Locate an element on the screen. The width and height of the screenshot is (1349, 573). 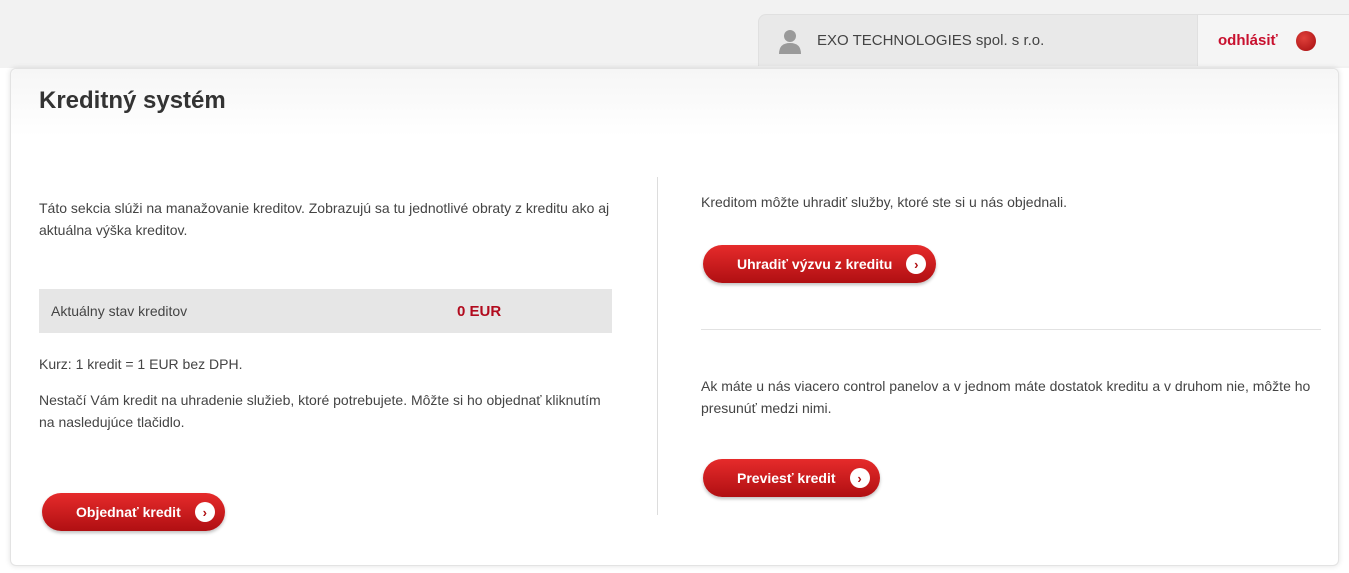
exchange-rate-text: Kurz: 1 kredit = 1 EUR bez DPH. is located at coordinates (141, 364).